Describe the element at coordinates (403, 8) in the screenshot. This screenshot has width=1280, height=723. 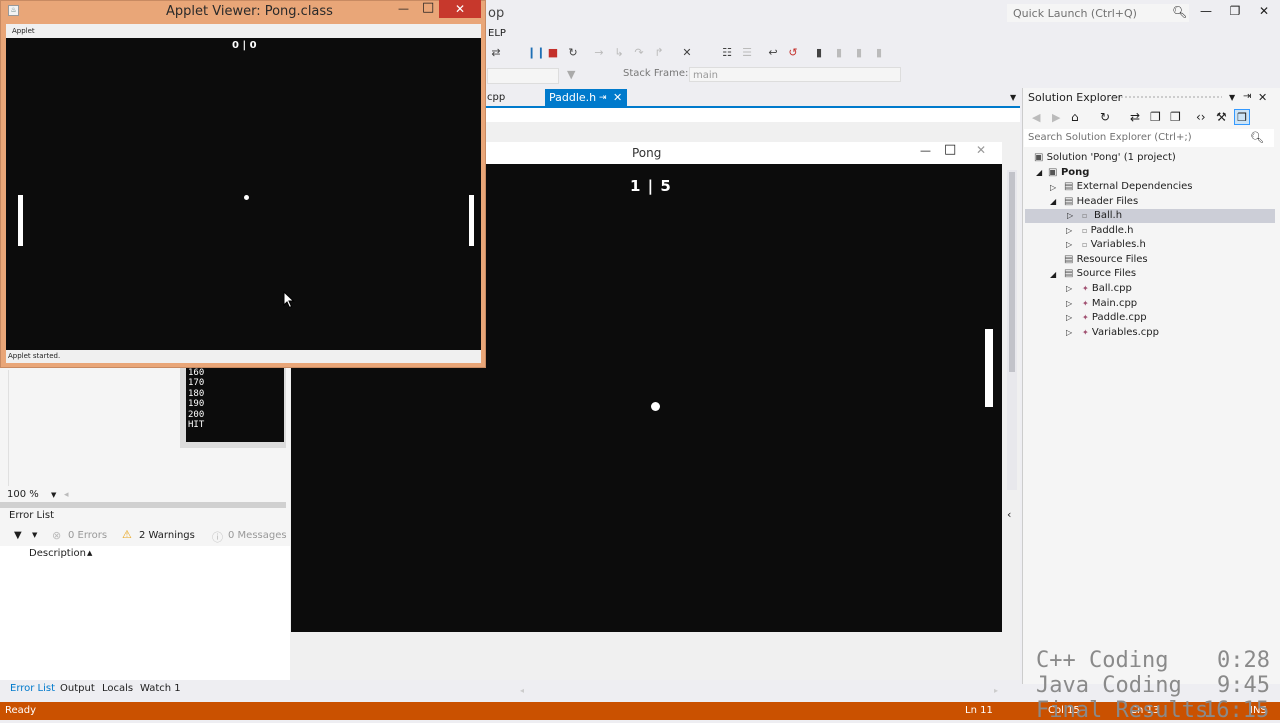
I see `applet-minimize-button: —` at that location.